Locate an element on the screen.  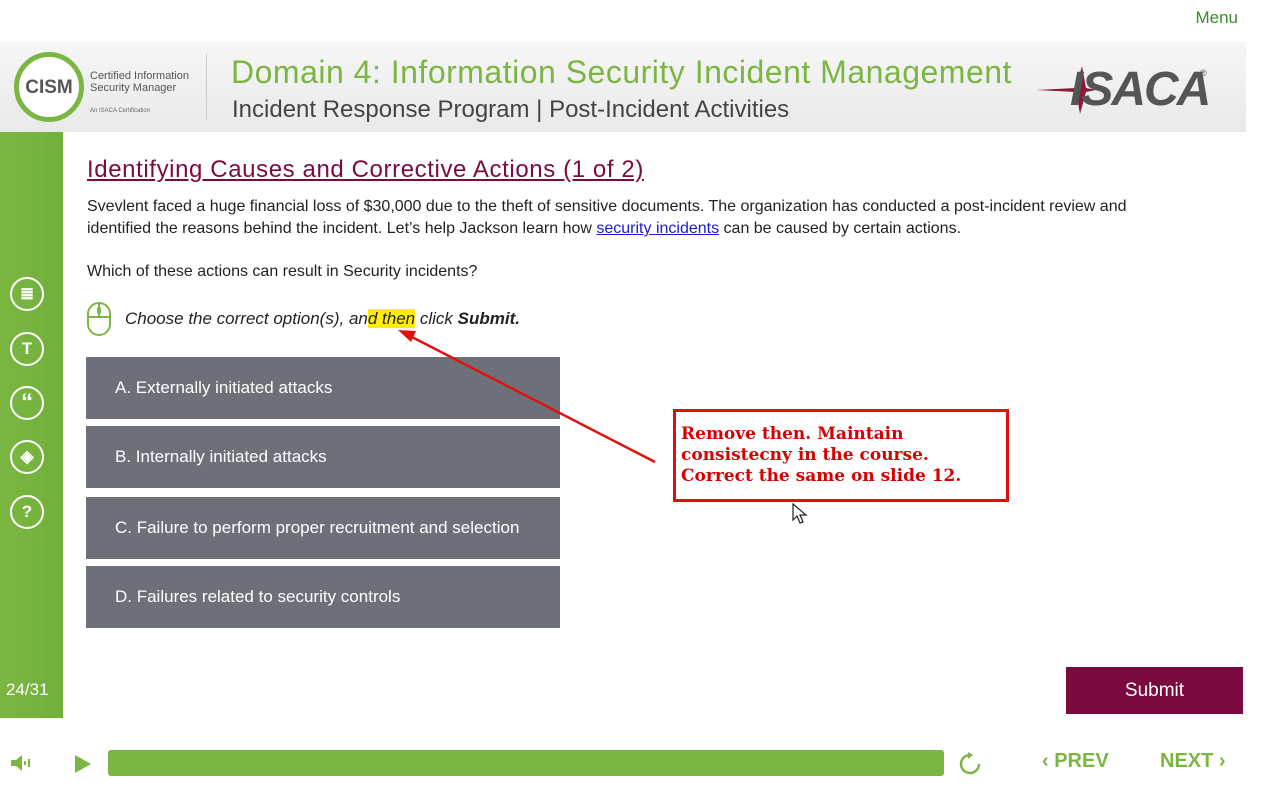
mouse-icon is located at coordinates (99, 319).